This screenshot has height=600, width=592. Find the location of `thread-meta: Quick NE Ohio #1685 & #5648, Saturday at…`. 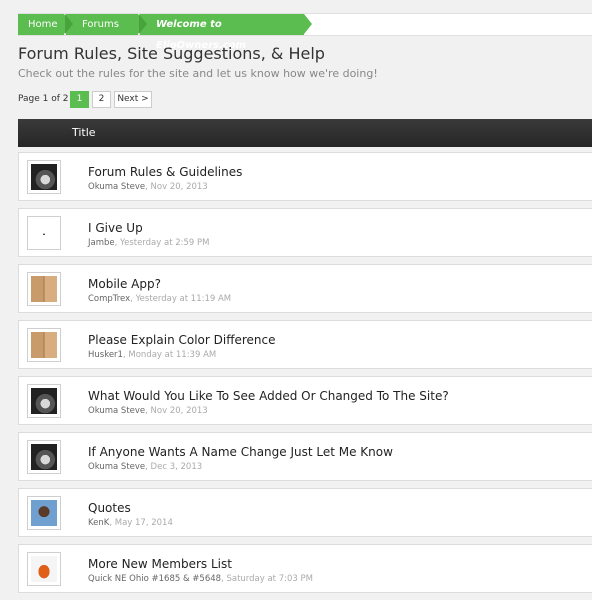

thread-meta: Quick NE Ohio #1685 & #5648, Saturday at… is located at coordinates (200, 579).